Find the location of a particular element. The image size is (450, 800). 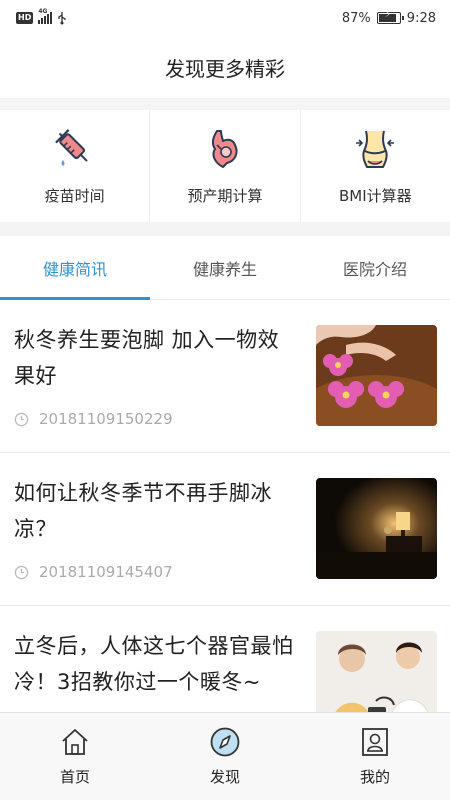

category-tabs: 健康简讯 健康养生 医院介绍 is located at coordinates (225, 268).